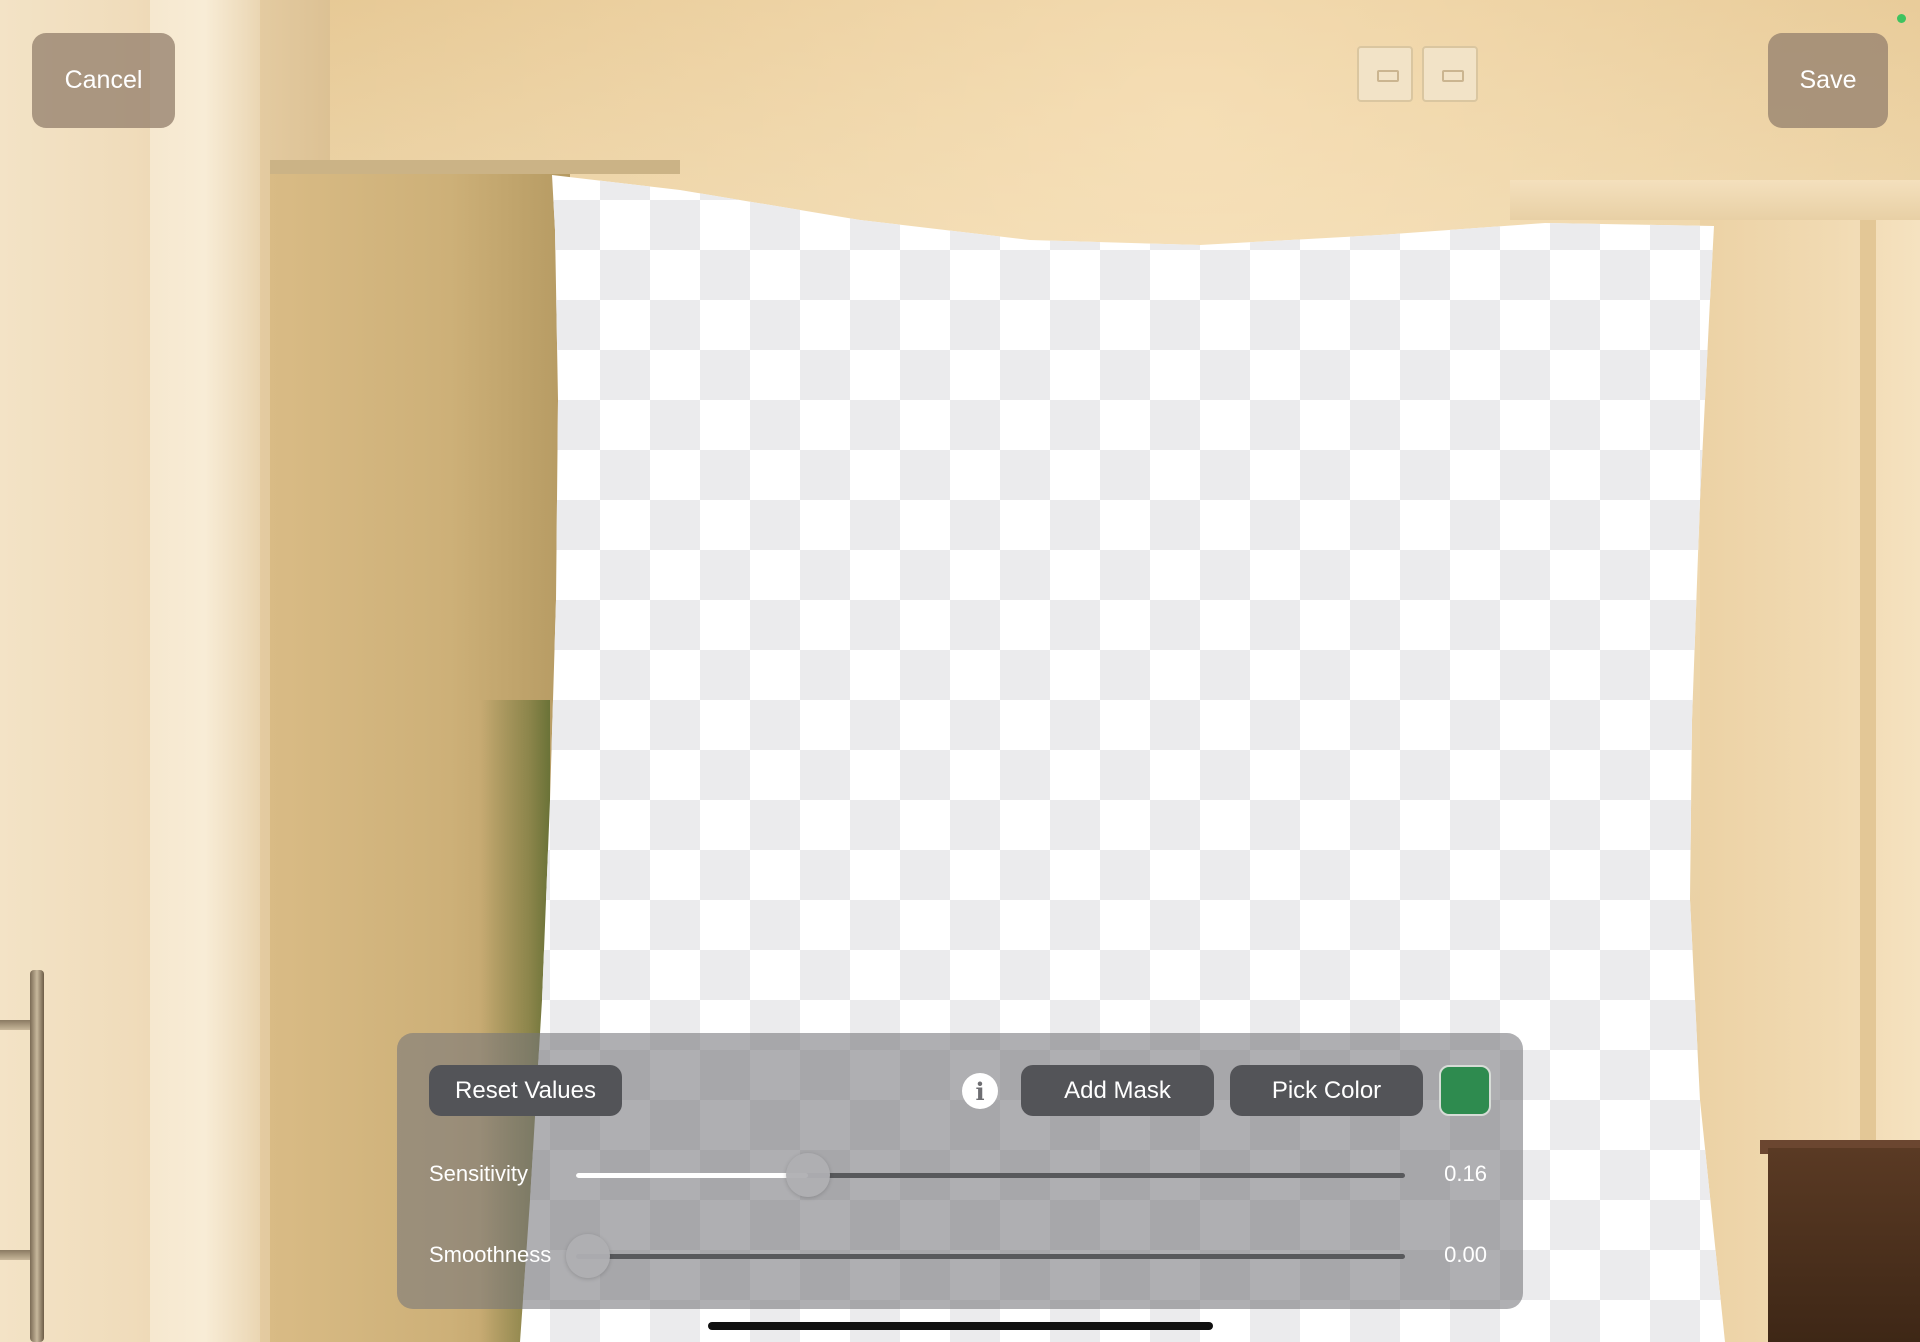  I want to click on smoothness-slider, so click(985, 1256).